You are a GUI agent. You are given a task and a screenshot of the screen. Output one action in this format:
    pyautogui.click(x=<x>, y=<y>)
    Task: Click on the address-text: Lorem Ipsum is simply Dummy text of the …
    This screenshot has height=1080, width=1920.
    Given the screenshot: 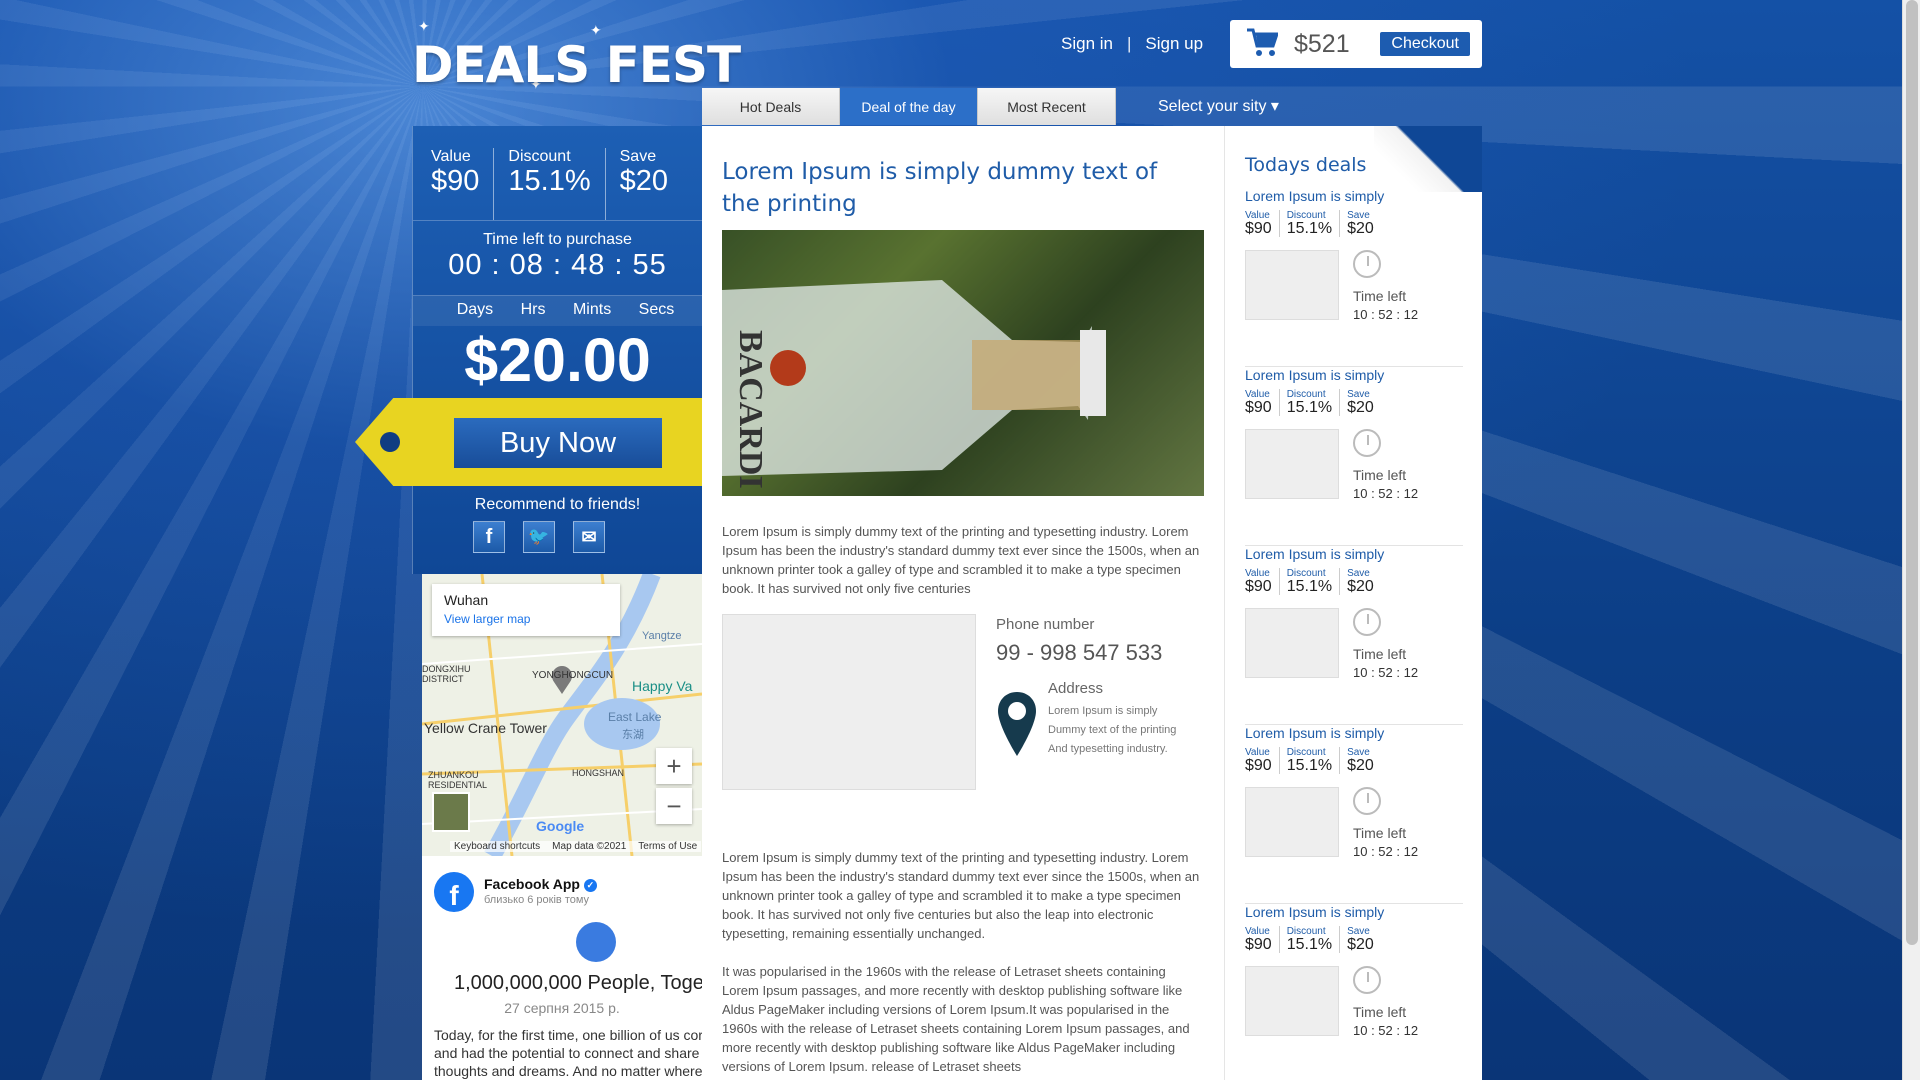 What is the action you would take?
    pyautogui.click(x=1112, y=730)
    